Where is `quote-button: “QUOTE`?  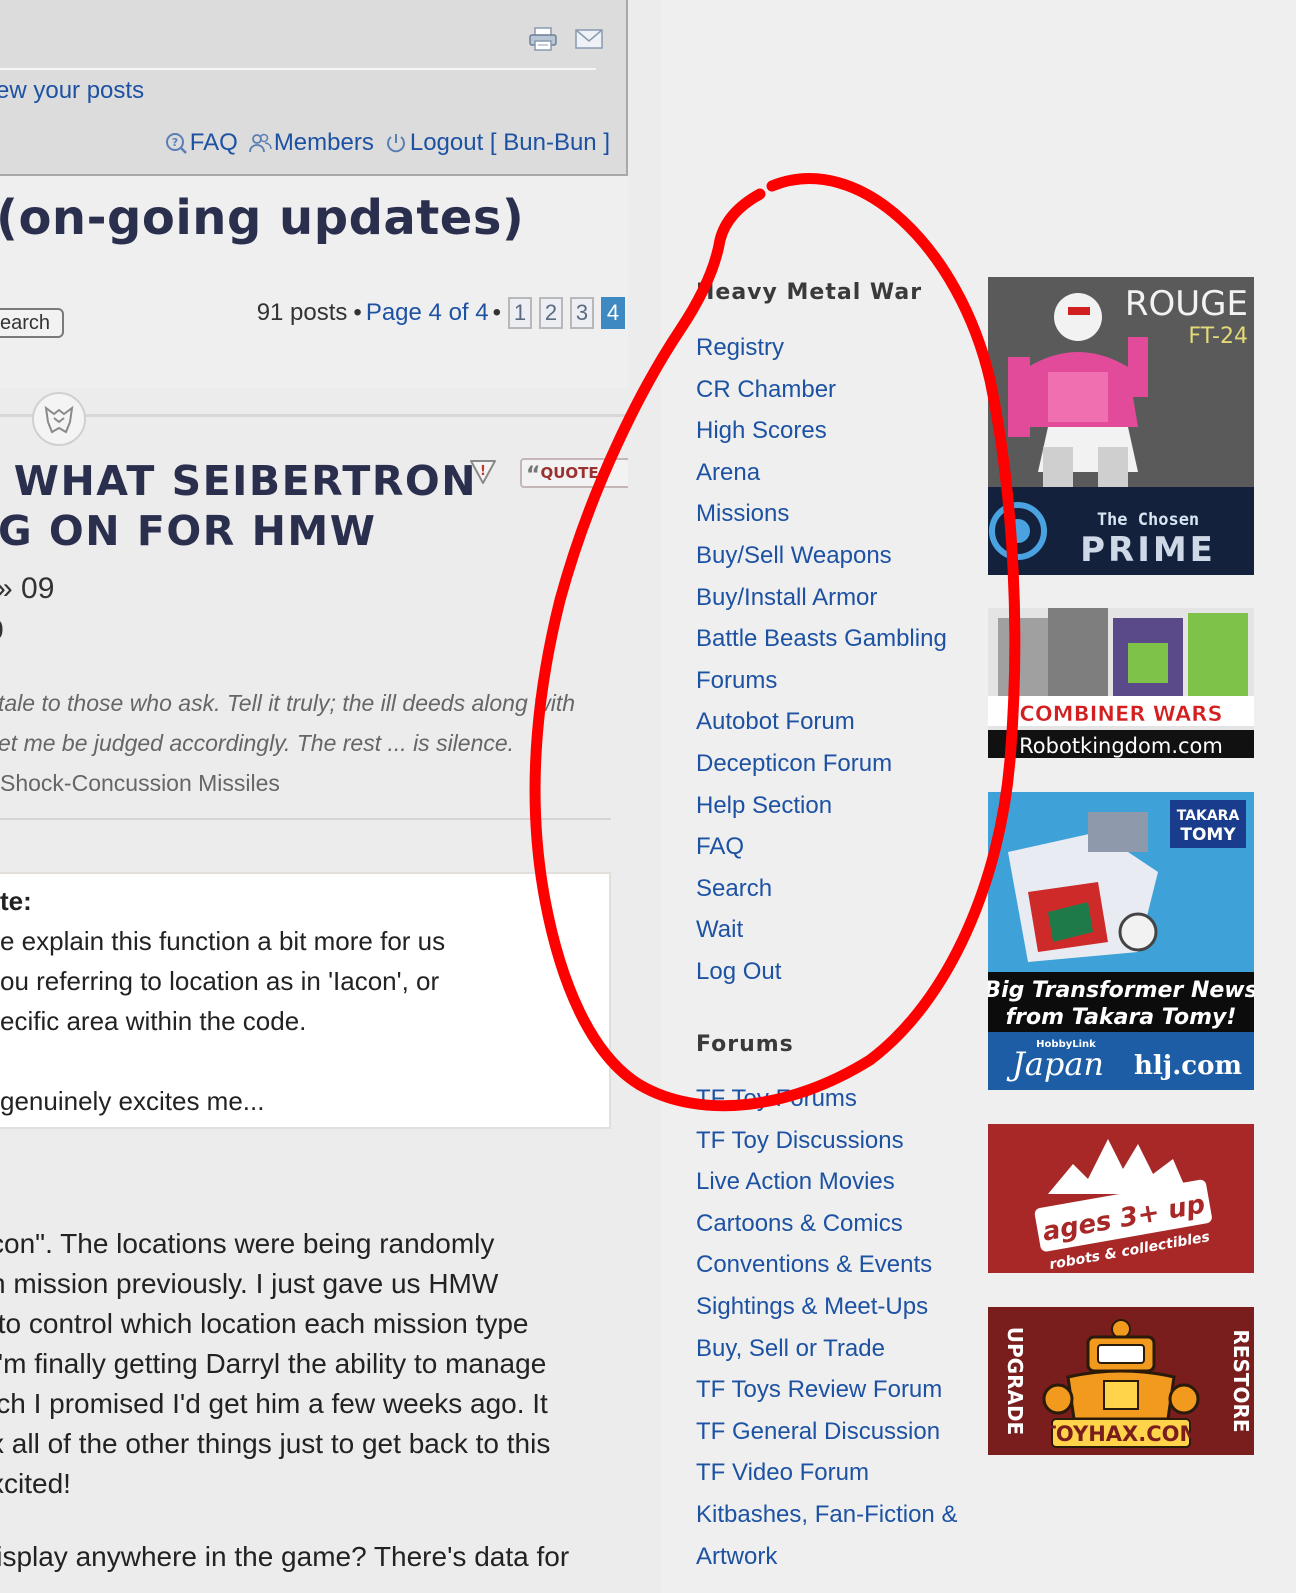
quote-button: “QUOTE is located at coordinates (574, 473).